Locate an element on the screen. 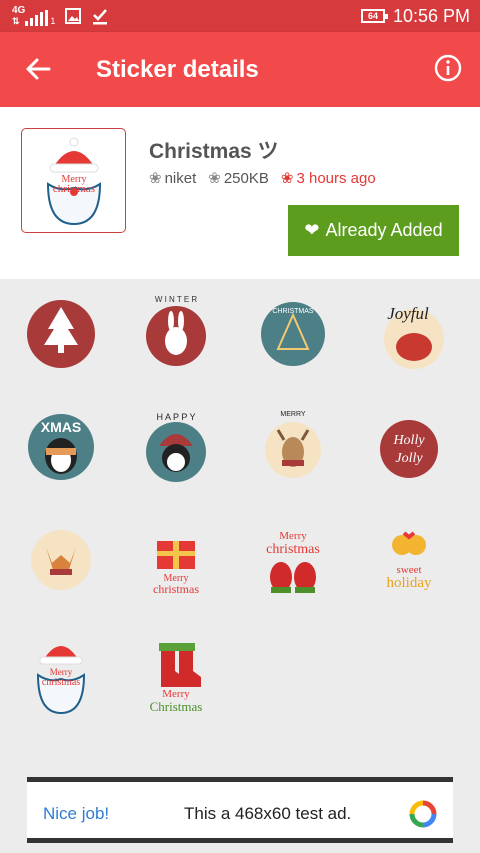  svg-text: H A P P Y is located at coordinates (175, 417).